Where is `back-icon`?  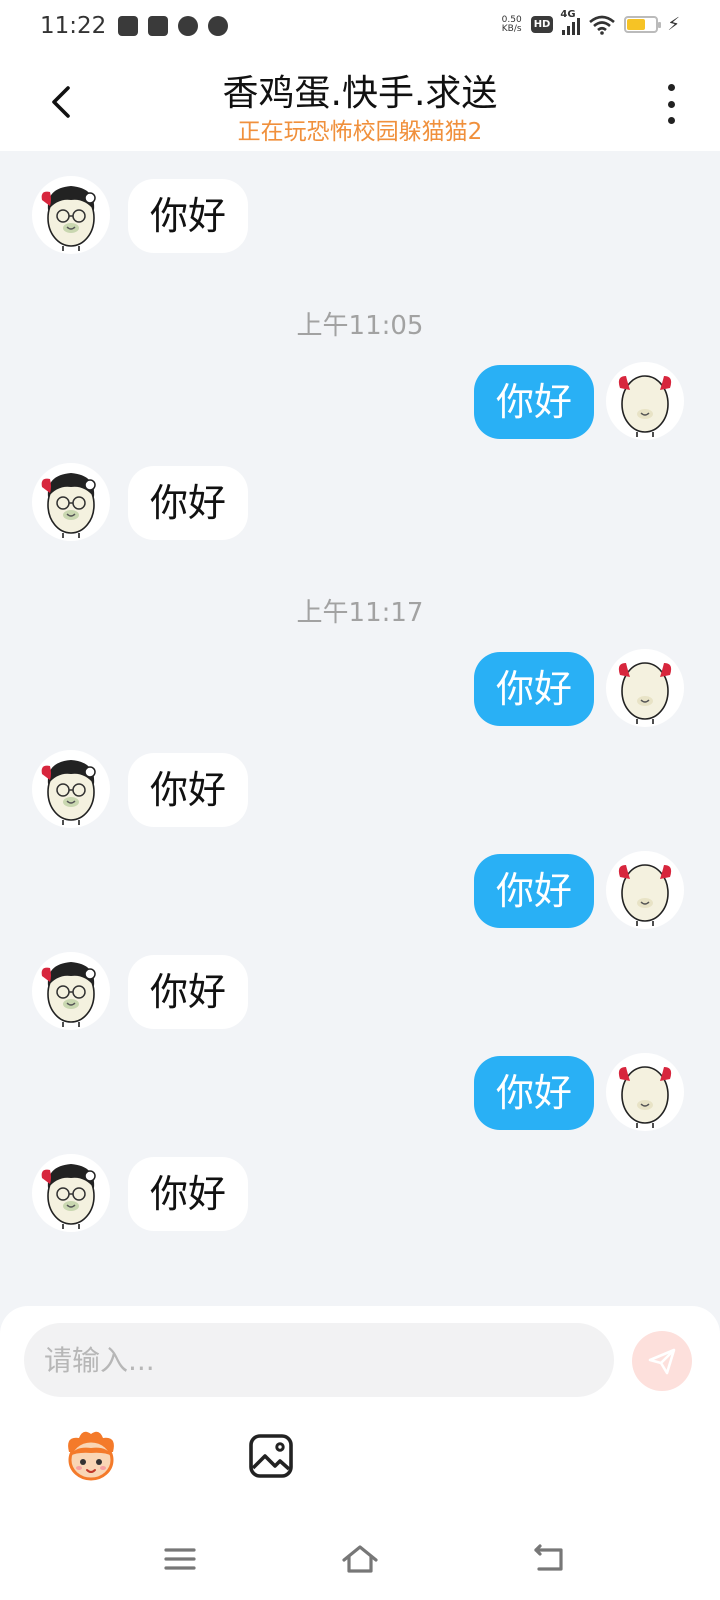
back-icon is located at coordinates (548, 1557).